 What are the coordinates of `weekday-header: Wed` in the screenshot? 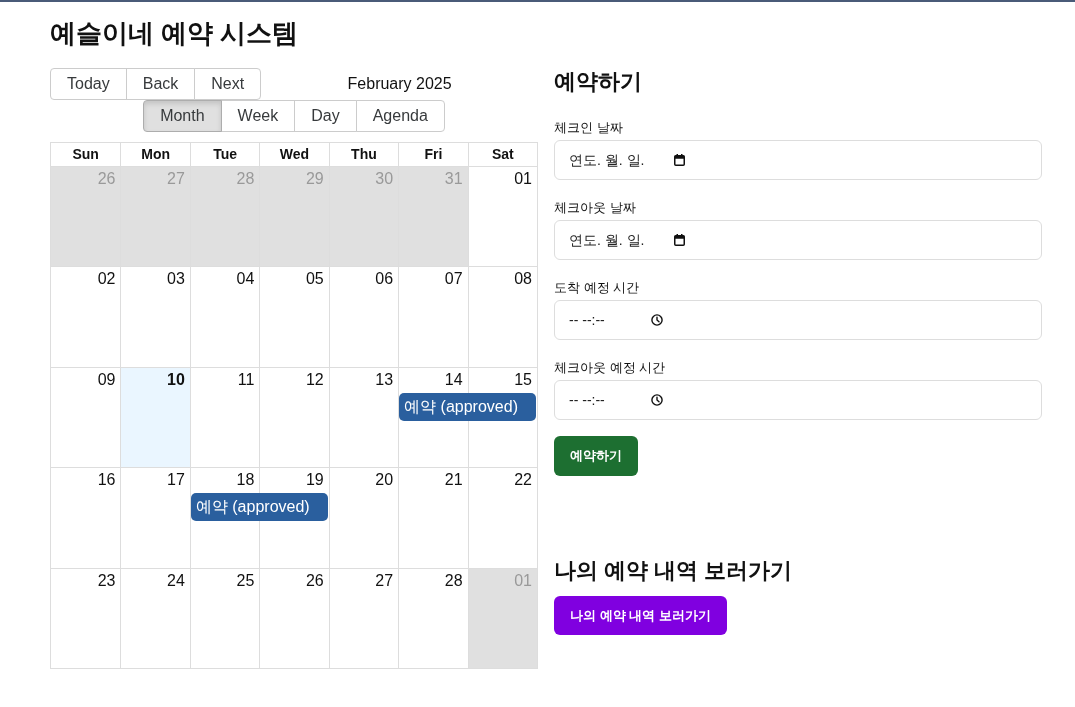 It's located at (294, 154).